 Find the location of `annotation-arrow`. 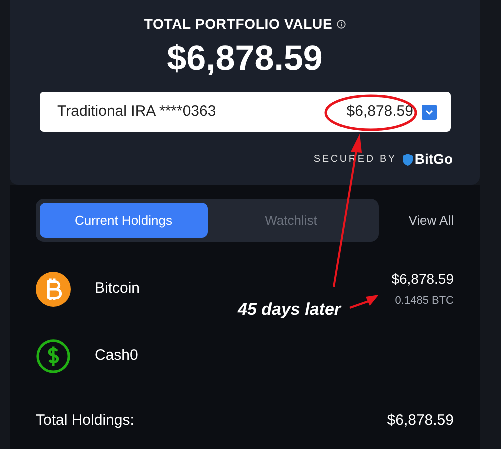

annotation-arrow is located at coordinates (364, 302).